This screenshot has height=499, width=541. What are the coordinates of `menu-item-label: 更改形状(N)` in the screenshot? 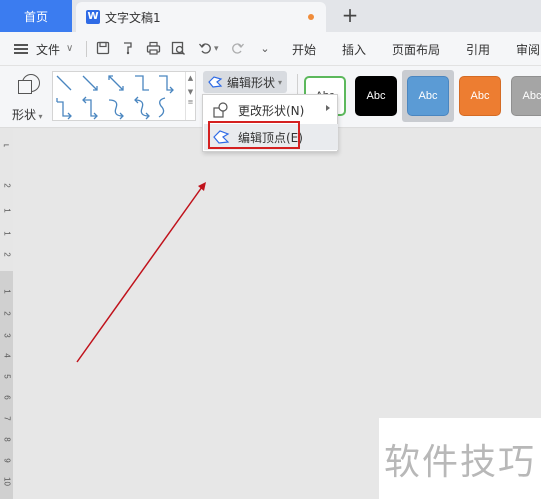 It's located at (271, 110).